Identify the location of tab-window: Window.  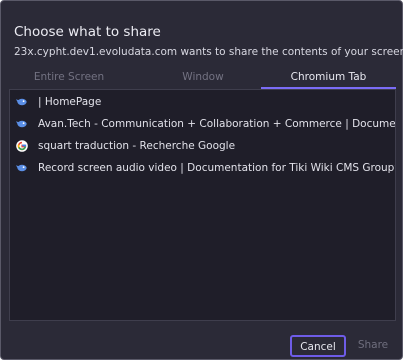
(203, 77).